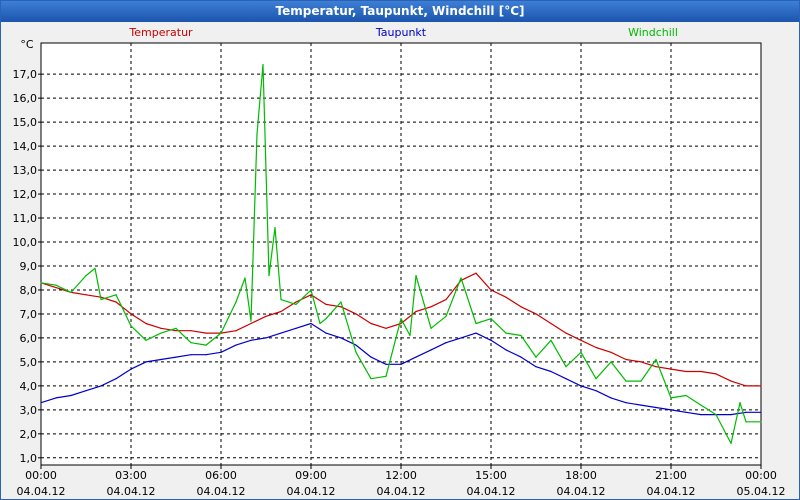 Image resolution: width=800 pixels, height=500 pixels. I want to click on legend-taupunkt: Taupunkt, so click(401, 32).